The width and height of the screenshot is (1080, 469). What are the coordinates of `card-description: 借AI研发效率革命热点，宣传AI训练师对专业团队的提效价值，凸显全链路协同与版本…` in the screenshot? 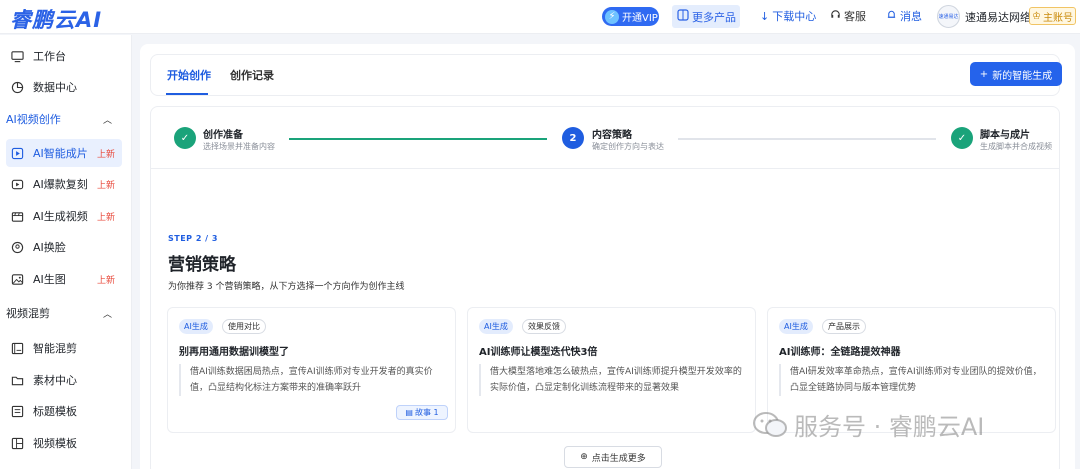 It's located at (912, 380).